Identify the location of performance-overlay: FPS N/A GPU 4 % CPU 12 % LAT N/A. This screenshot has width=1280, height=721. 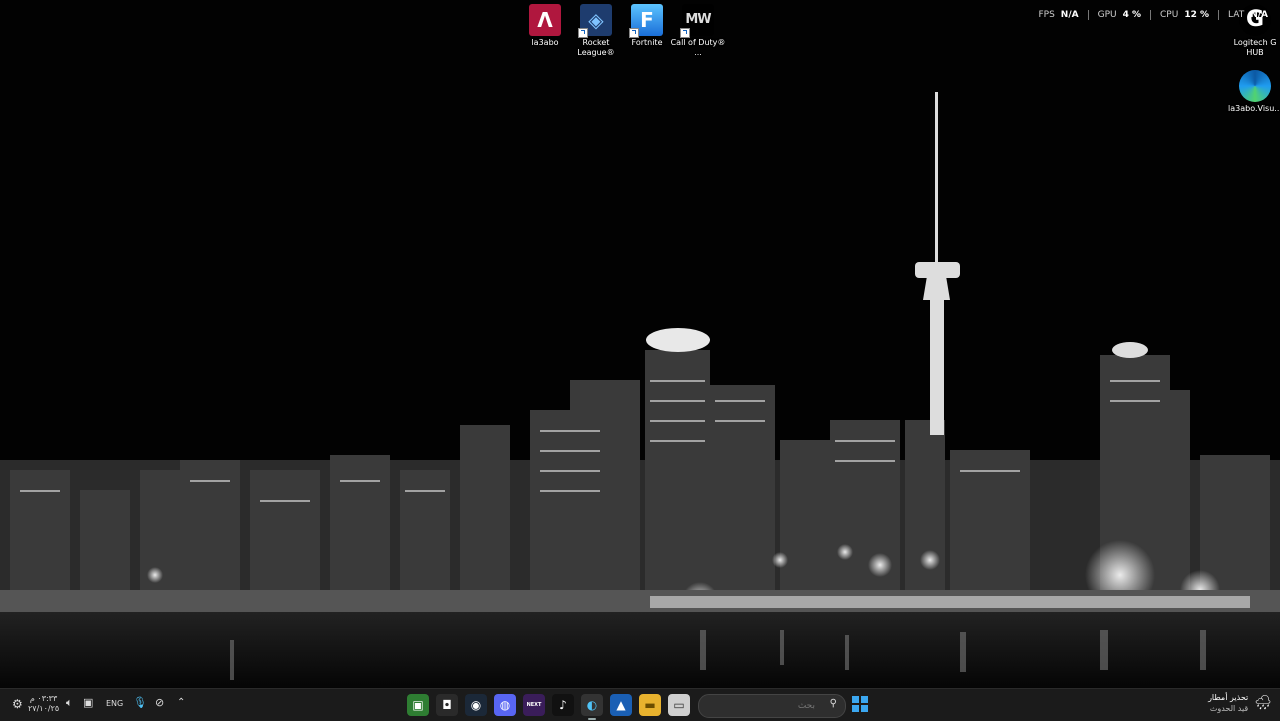
(1148, 15).